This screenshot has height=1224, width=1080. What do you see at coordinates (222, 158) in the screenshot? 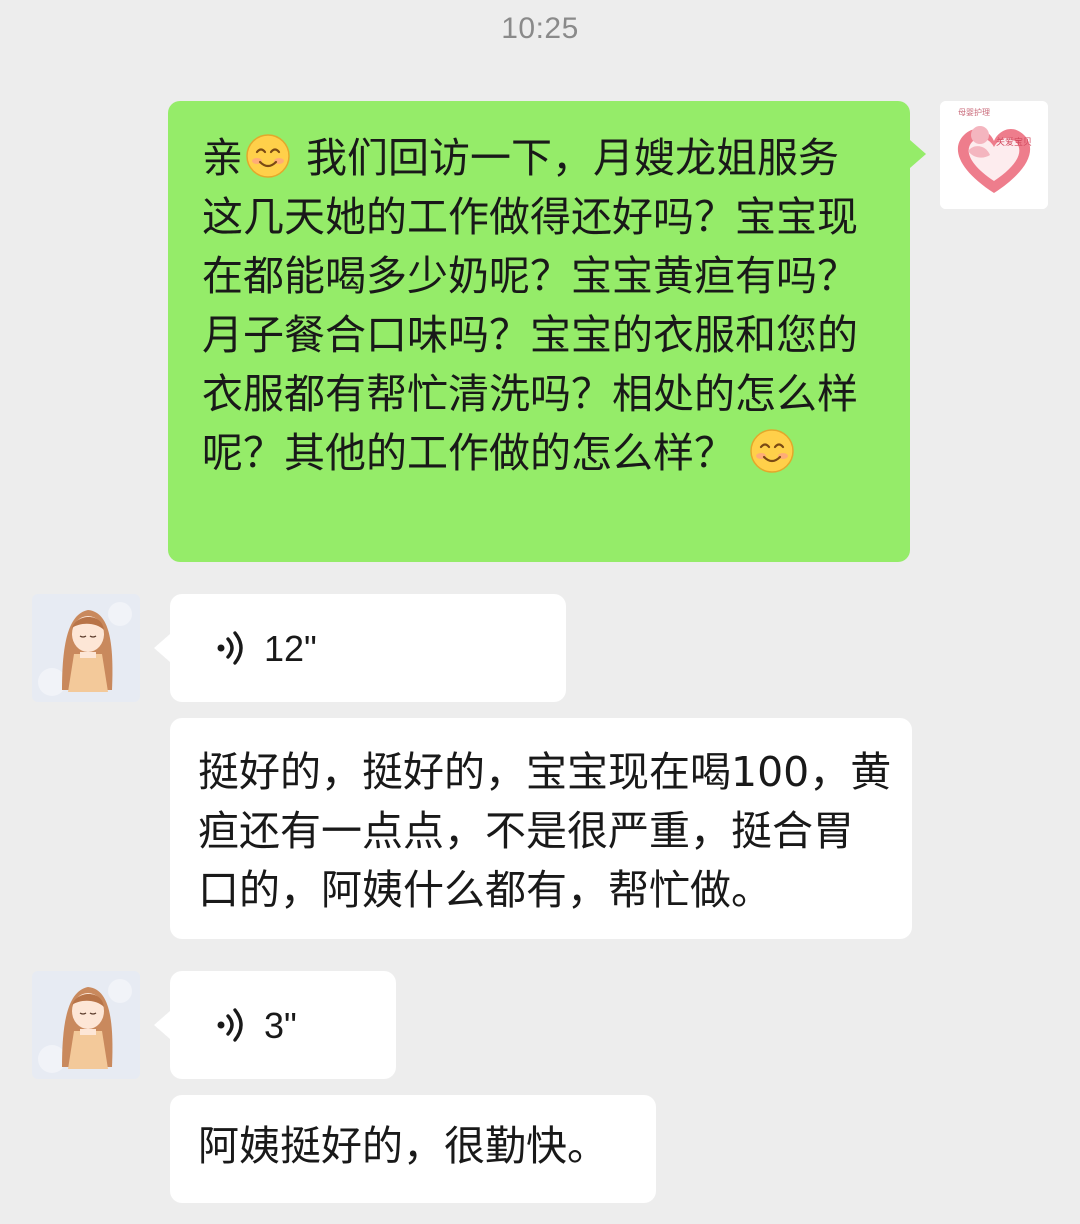
I see `message-text: 亲` at bounding box center [222, 158].